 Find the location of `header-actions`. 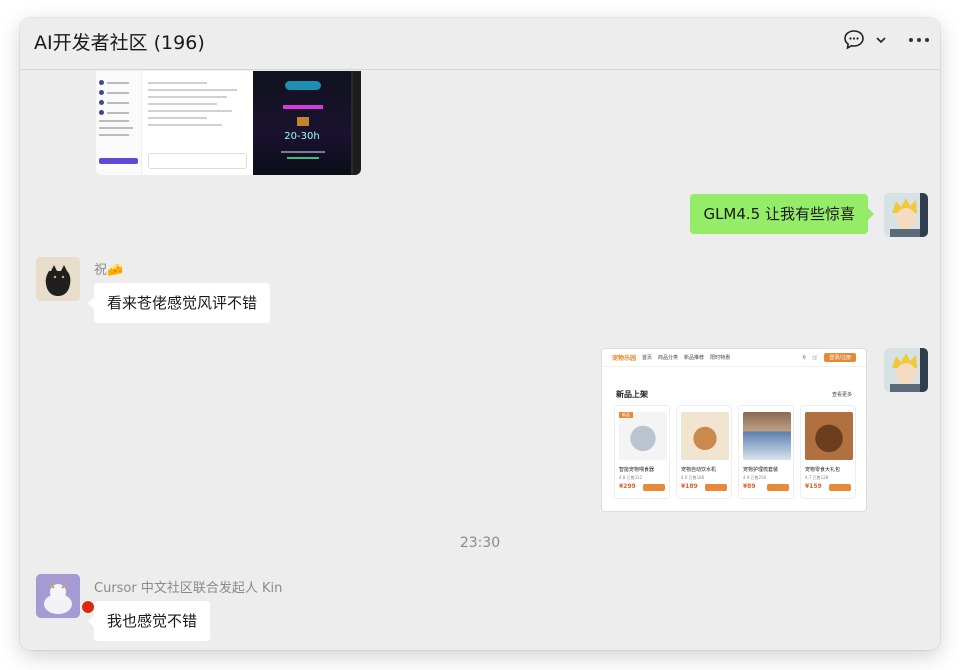

header-actions is located at coordinates (886, 40).